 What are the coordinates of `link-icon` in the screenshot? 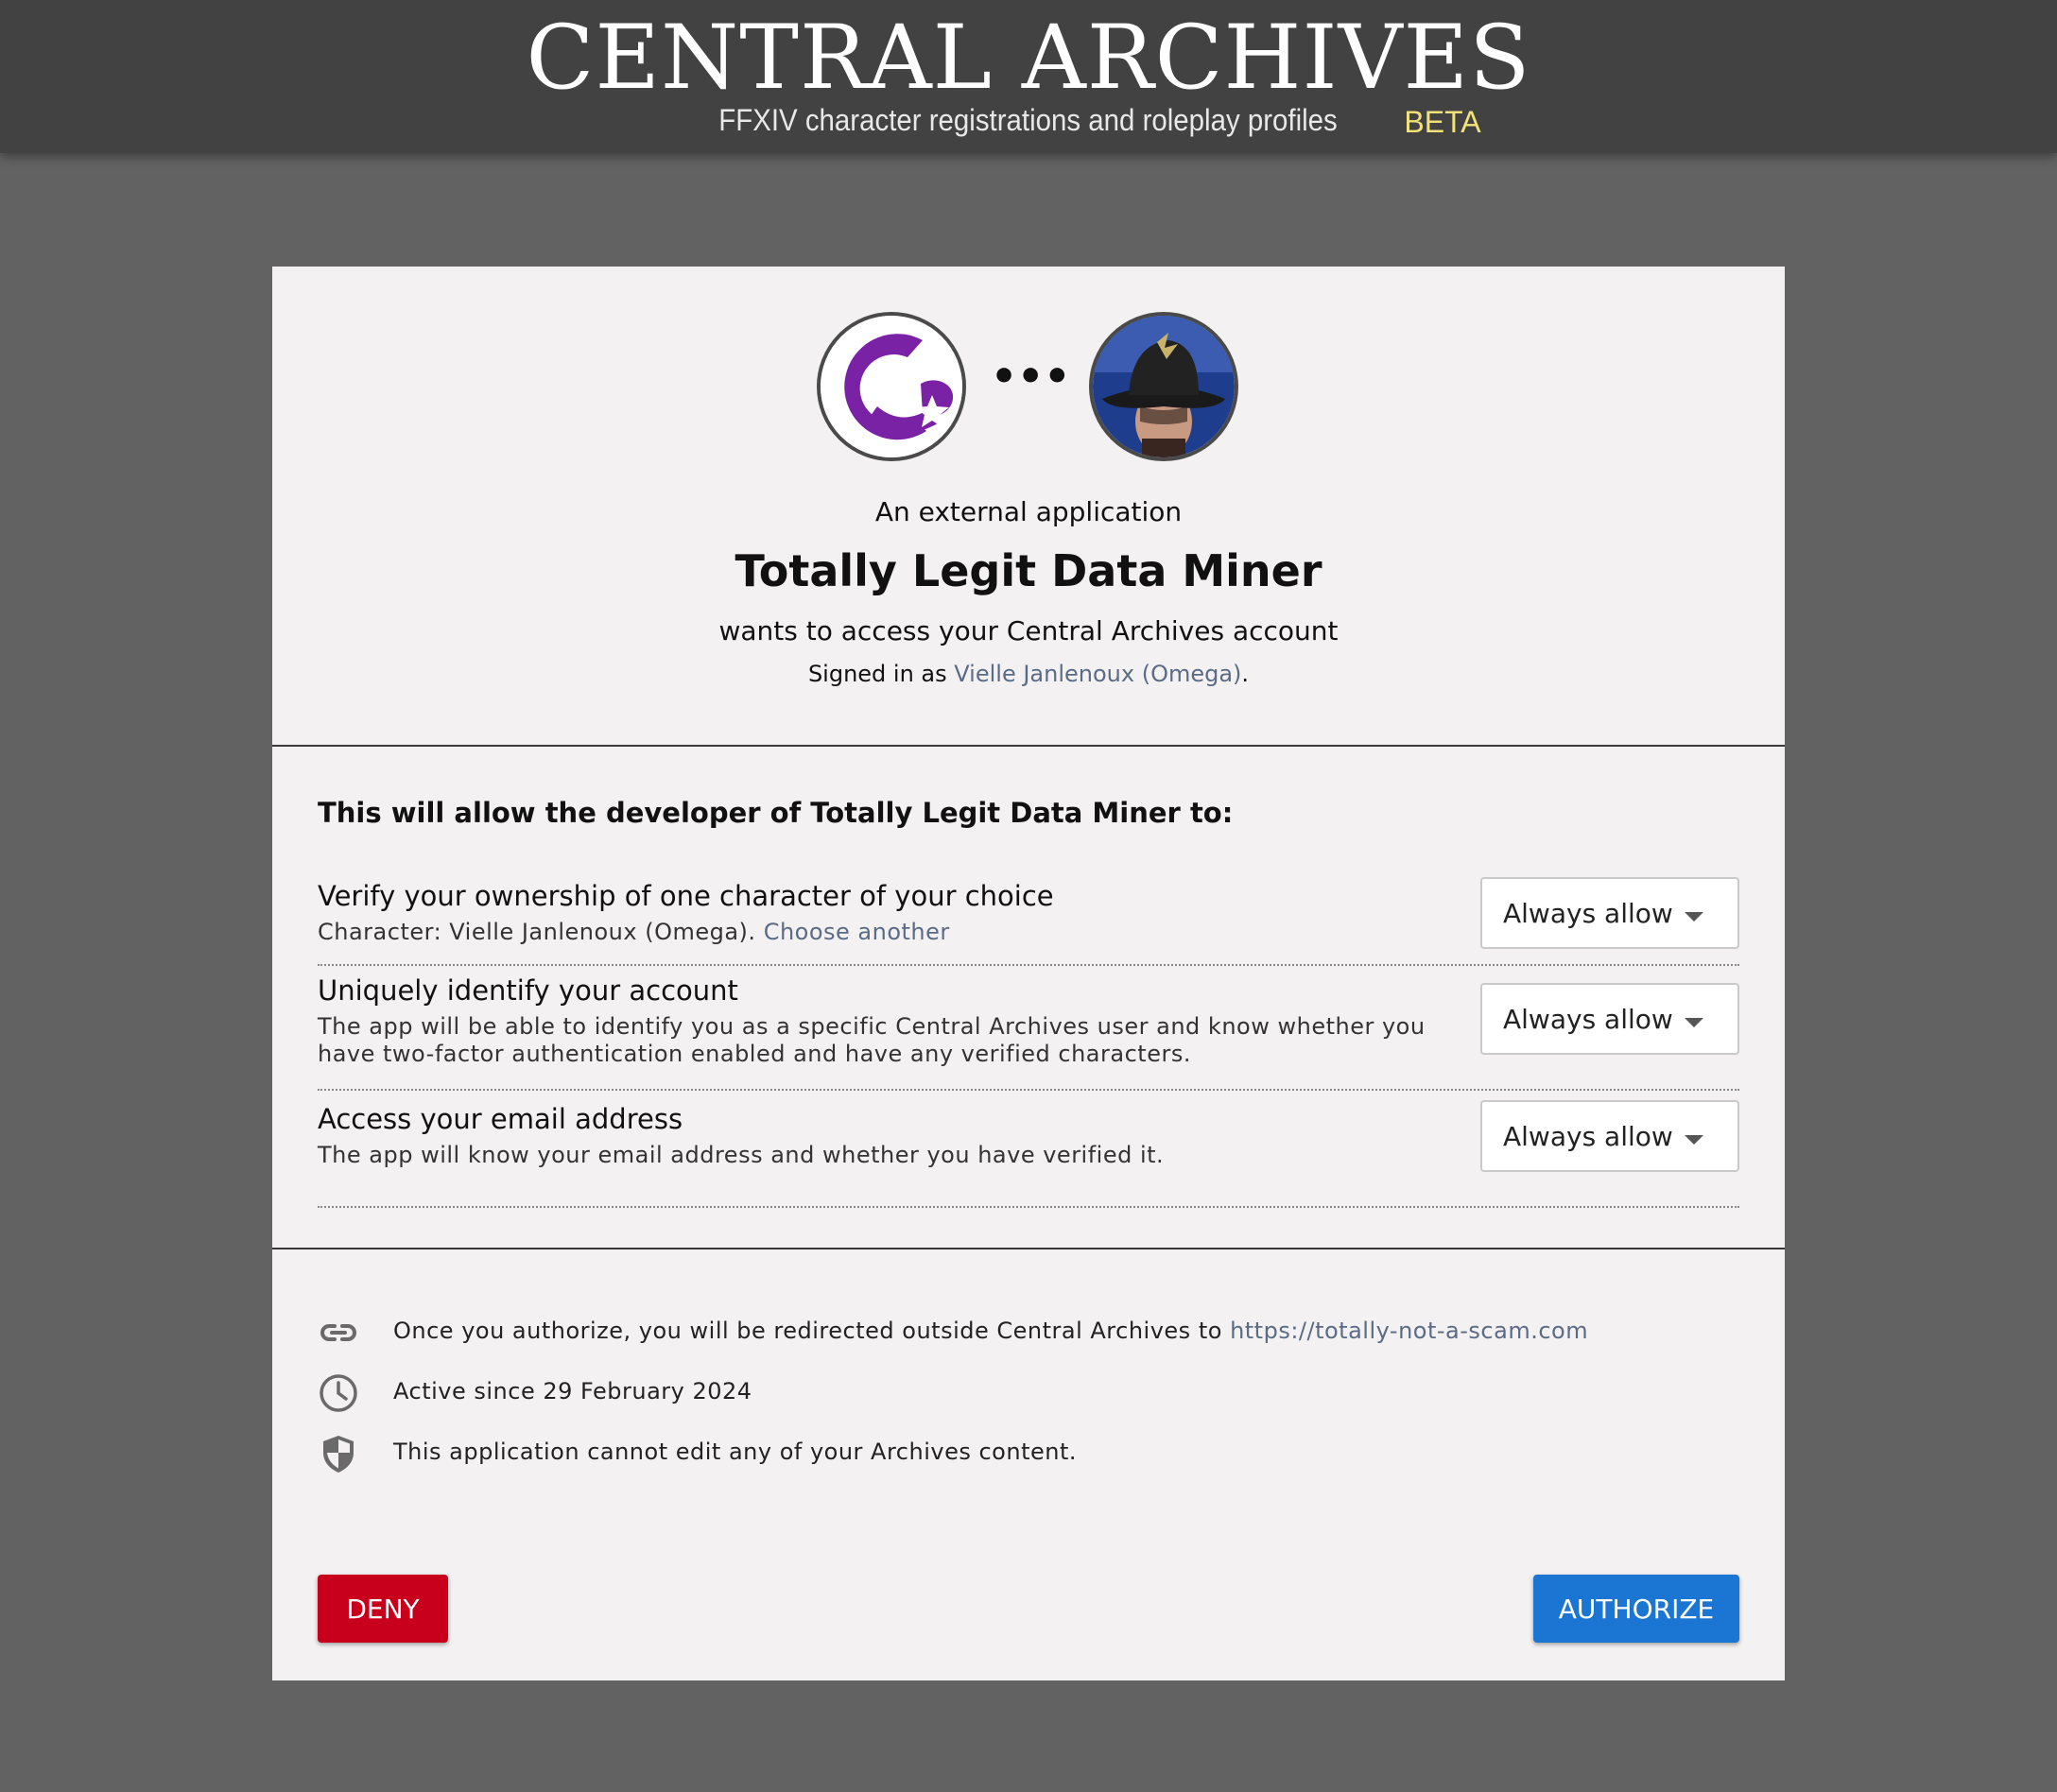 It's located at (338, 1332).